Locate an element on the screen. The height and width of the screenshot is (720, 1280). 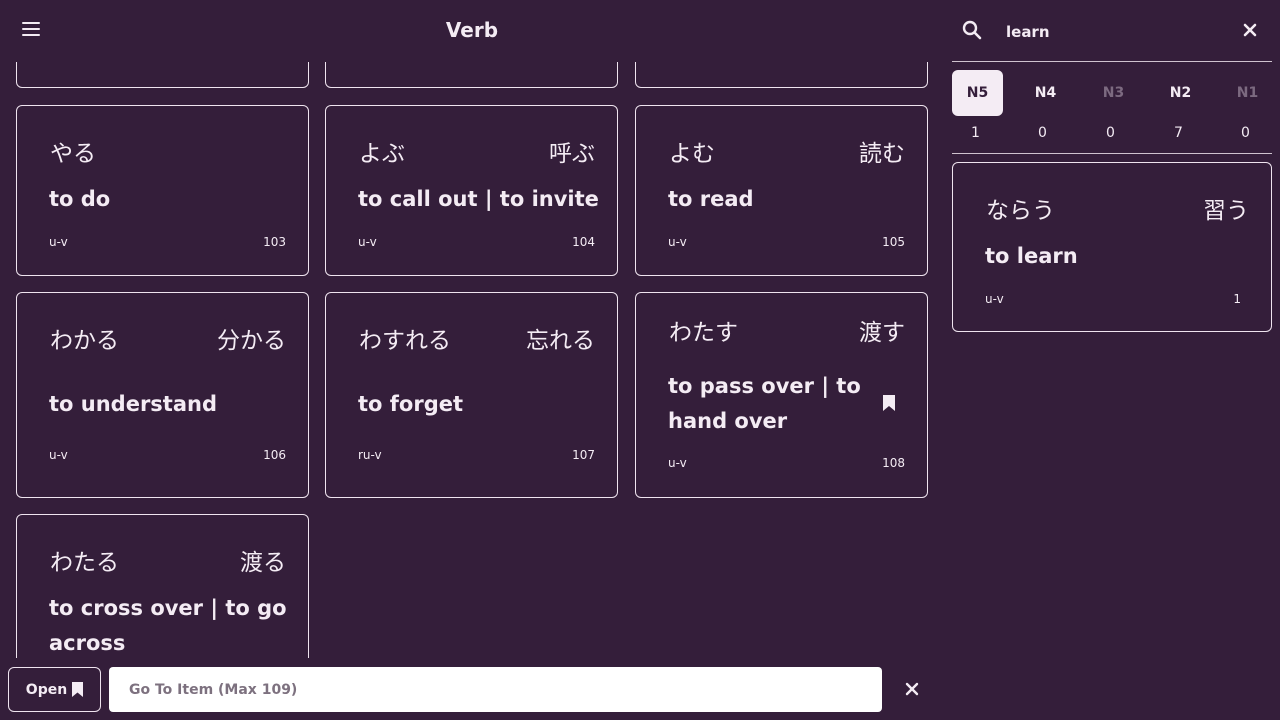
card-kanji: 分かる is located at coordinates (251, 341).